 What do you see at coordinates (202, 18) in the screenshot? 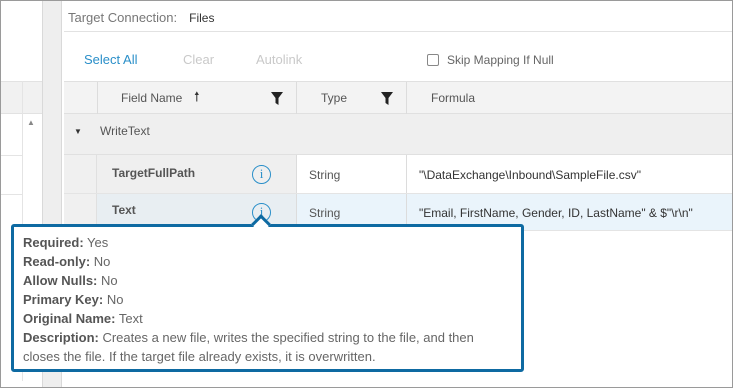
I see `target-connection-value: Files` at bounding box center [202, 18].